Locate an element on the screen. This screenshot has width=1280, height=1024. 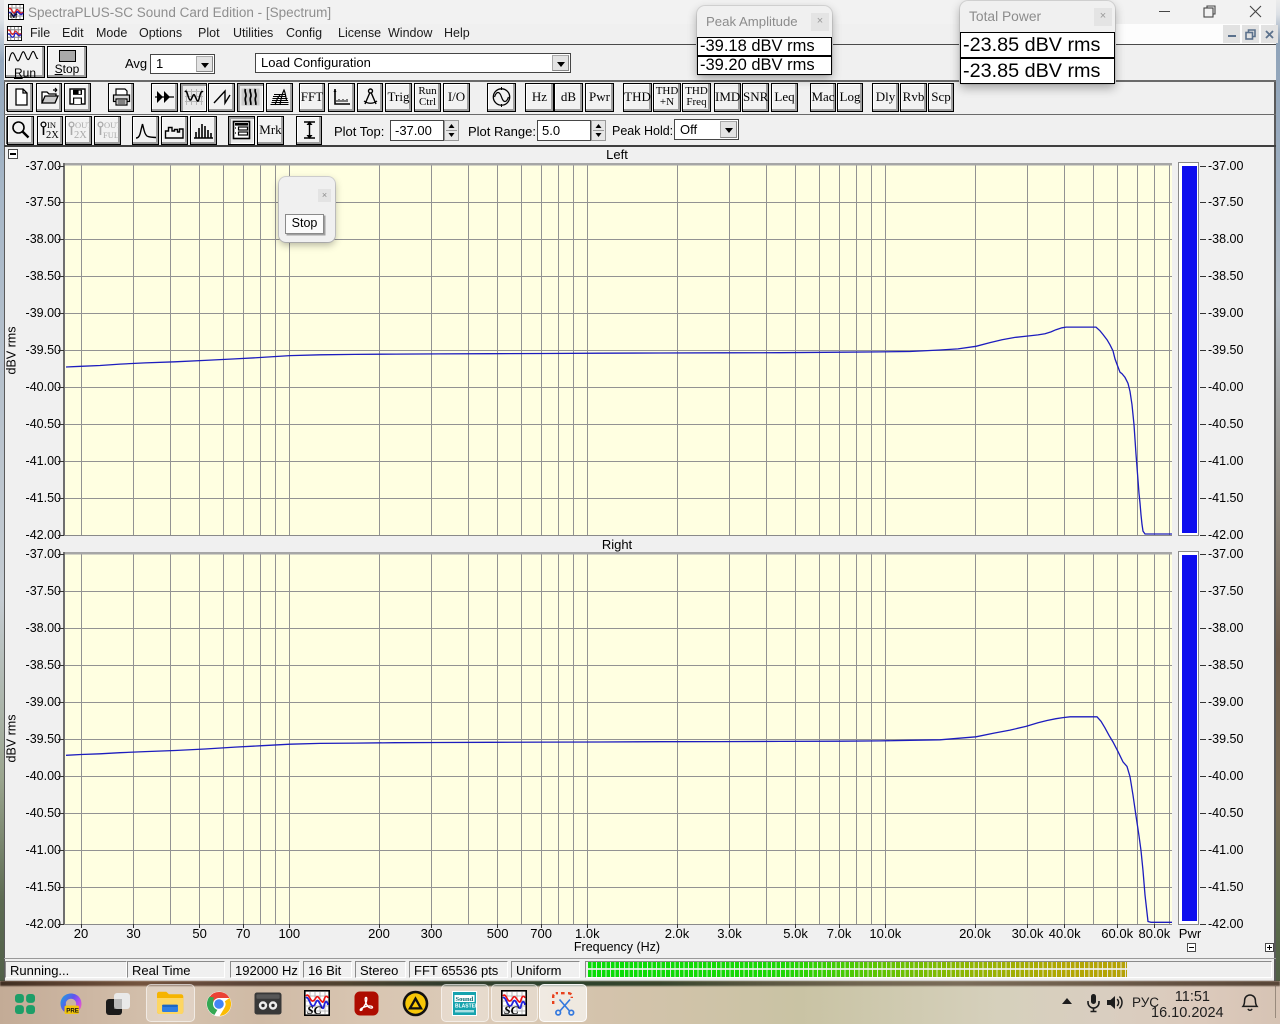
svg-text: IN is located at coordinates (51, 125).